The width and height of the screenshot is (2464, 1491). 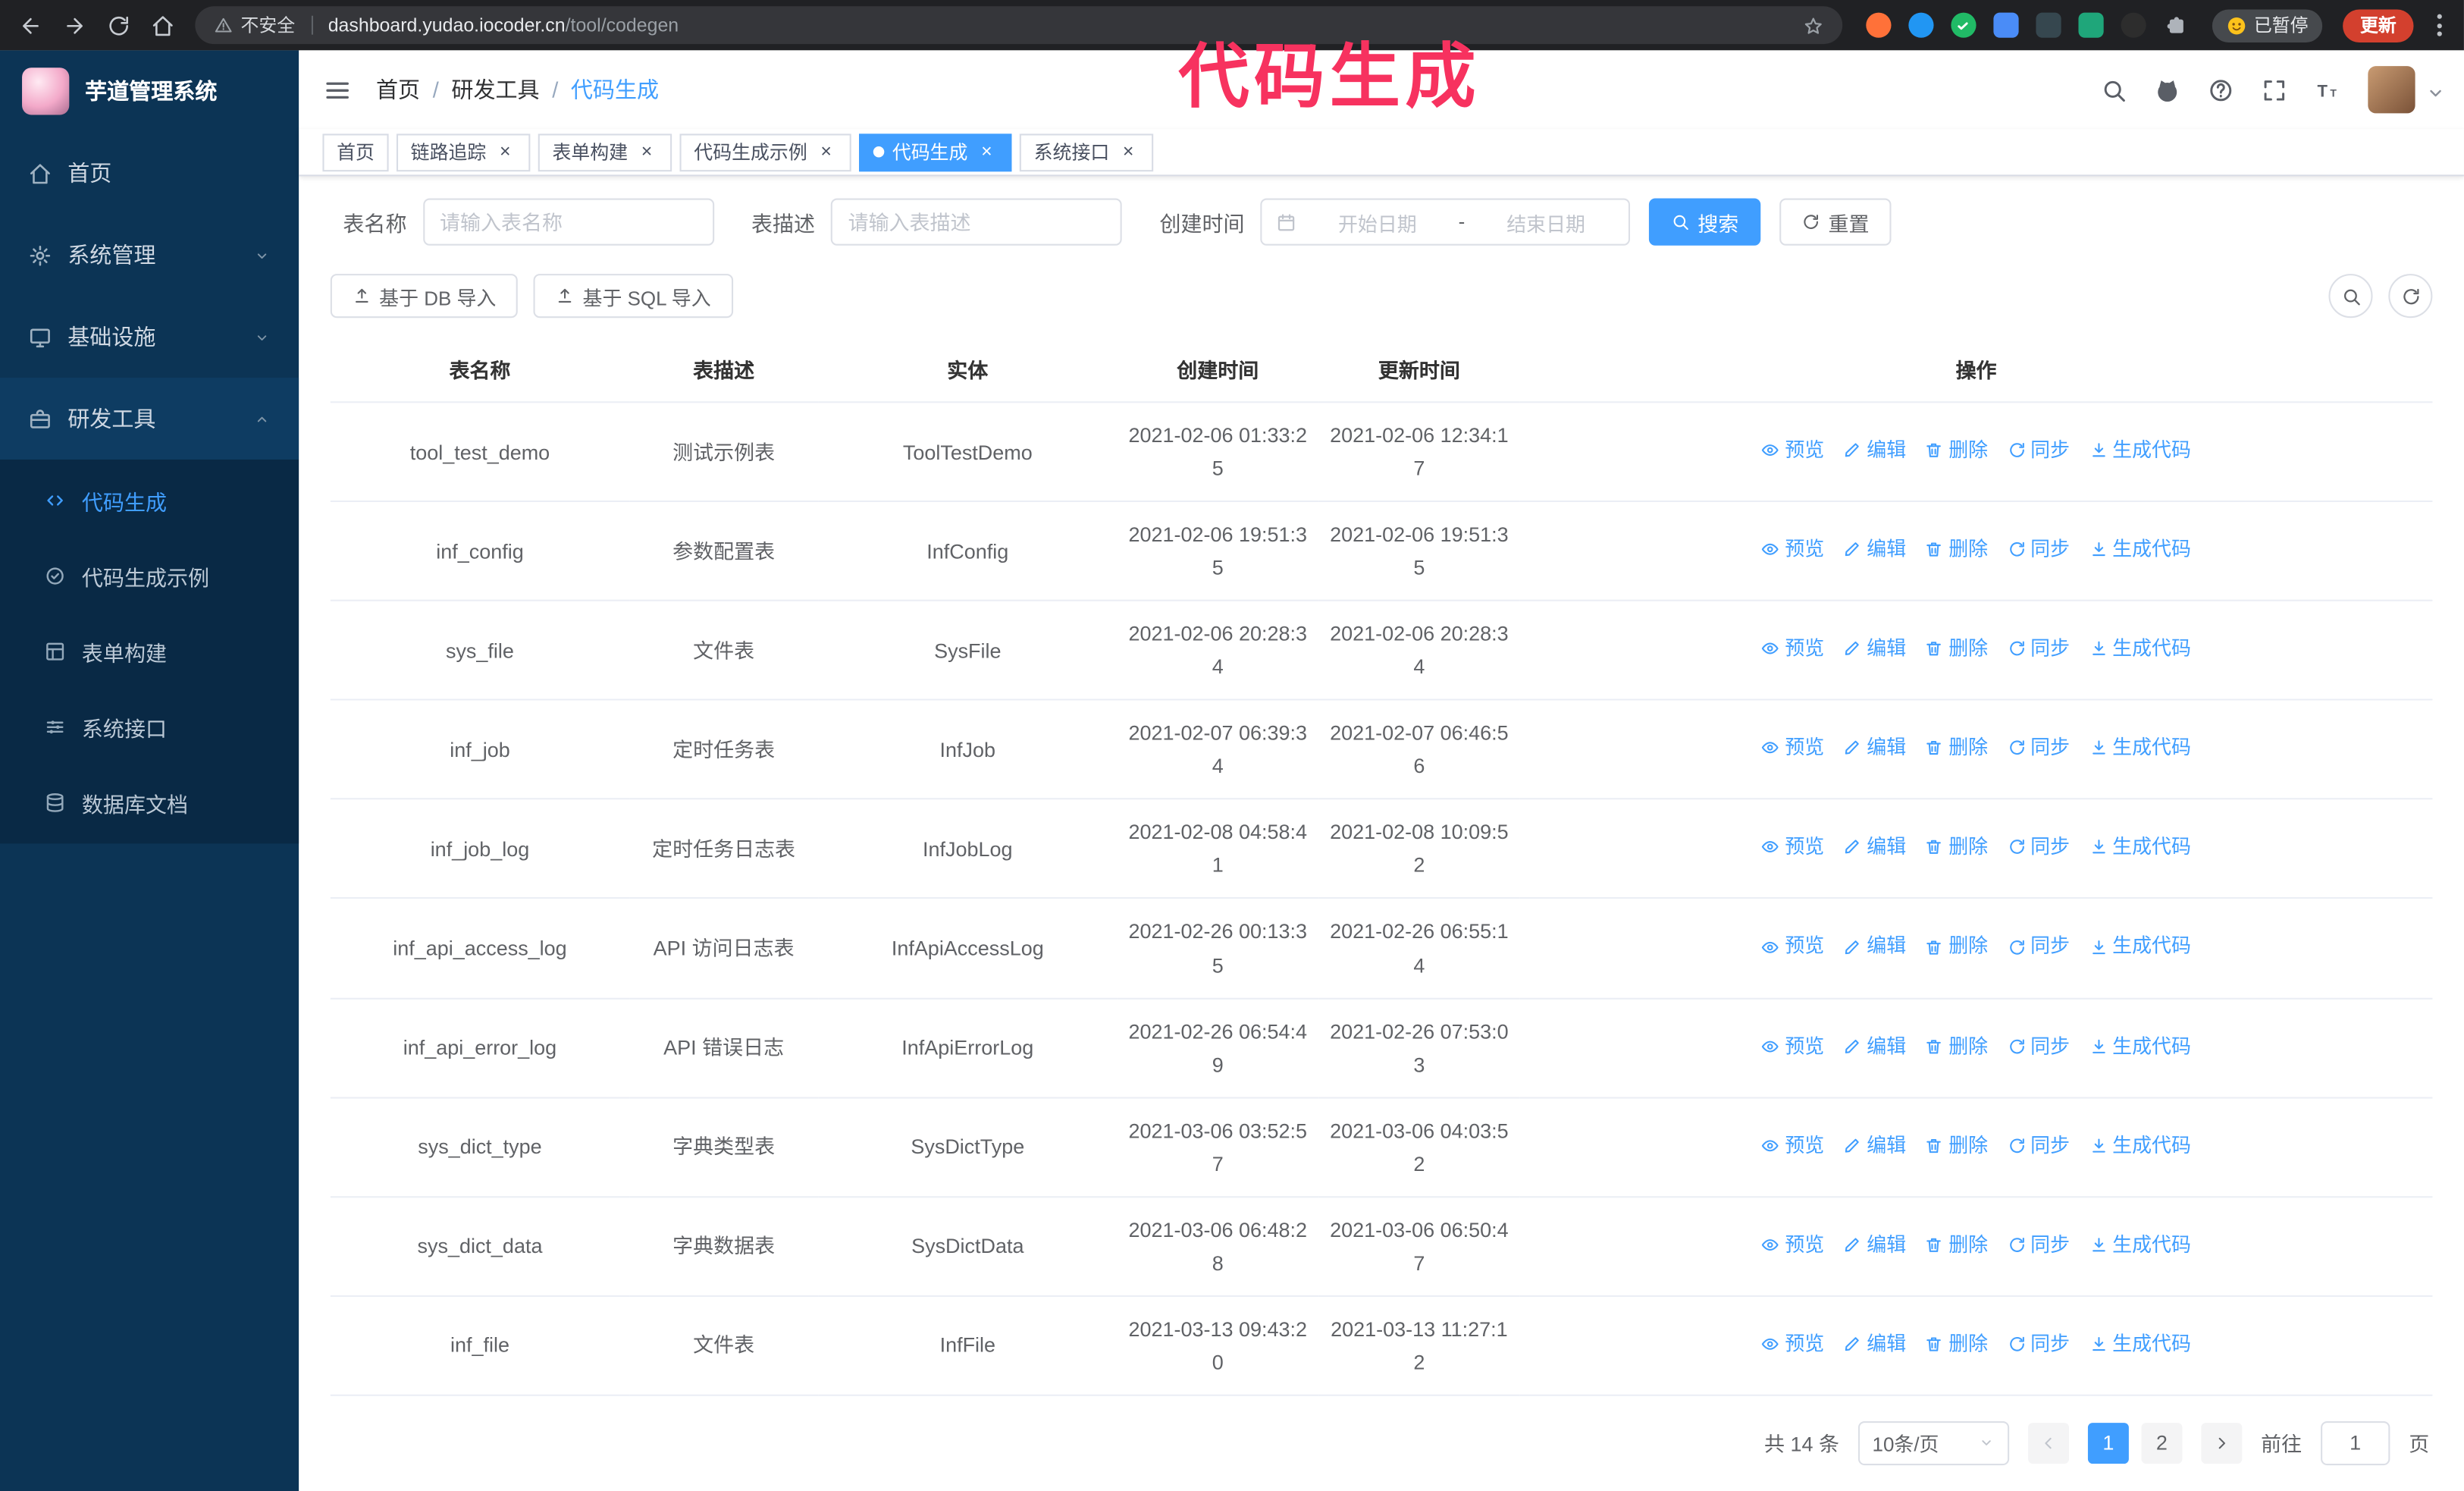 I want to click on sidebar-toggle-button, so click(x=337, y=90).